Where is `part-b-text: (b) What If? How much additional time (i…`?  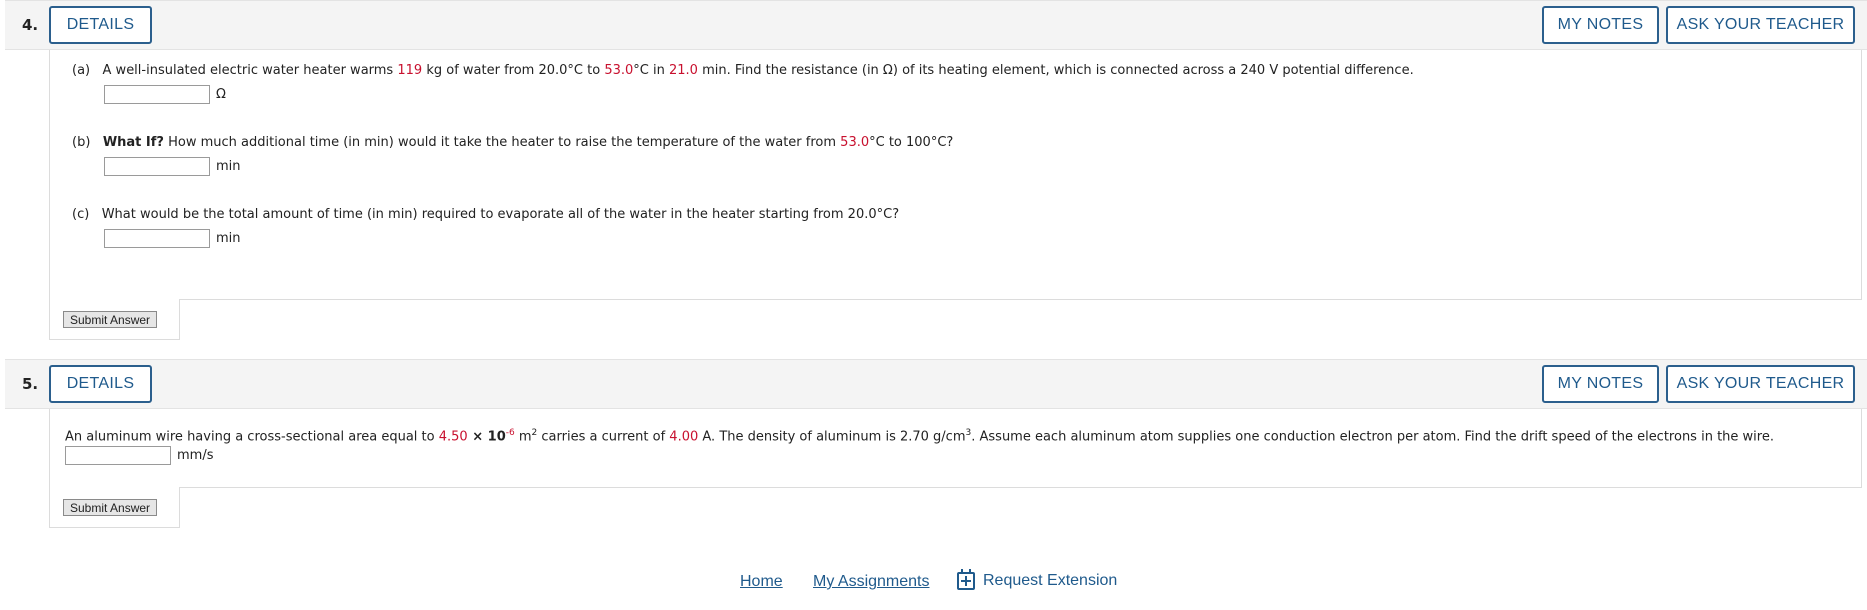 part-b-text: (b) What If? How much additional time (i… is located at coordinates (513, 142).